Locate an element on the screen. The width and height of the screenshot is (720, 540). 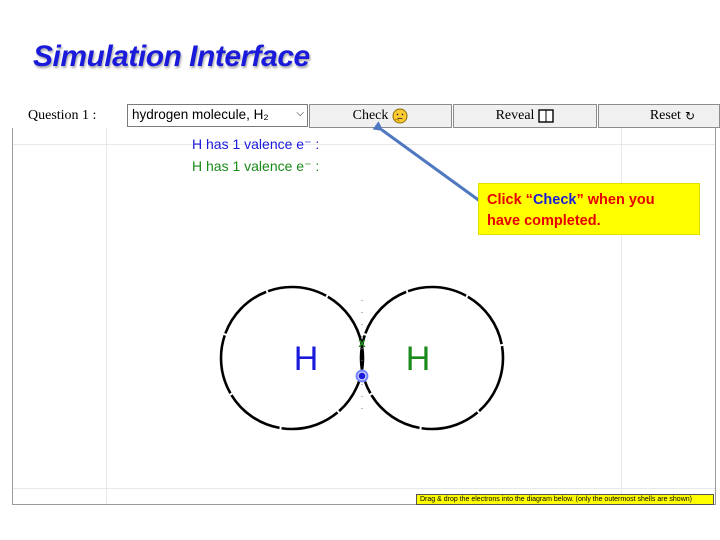
electron-cross: x is located at coordinates (362, 342).